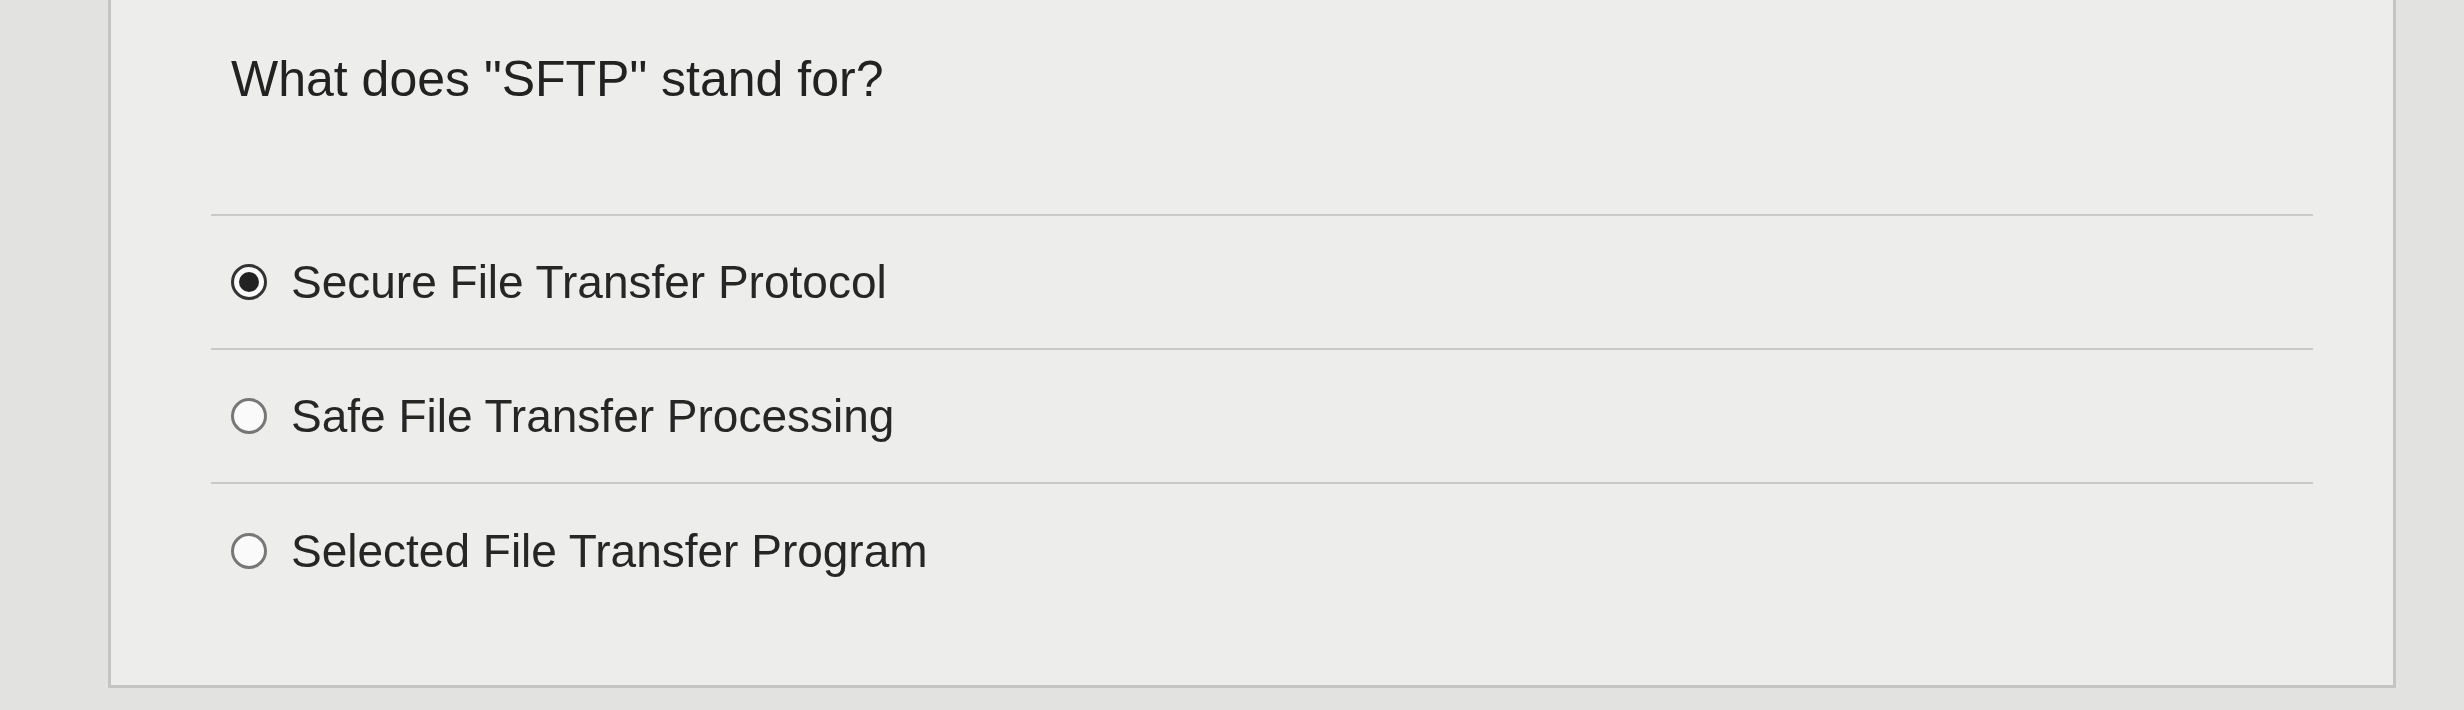 The image size is (2464, 710). Describe the element at coordinates (609, 551) in the screenshot. I see `option-label: Selected File Transfer Program` at that location.